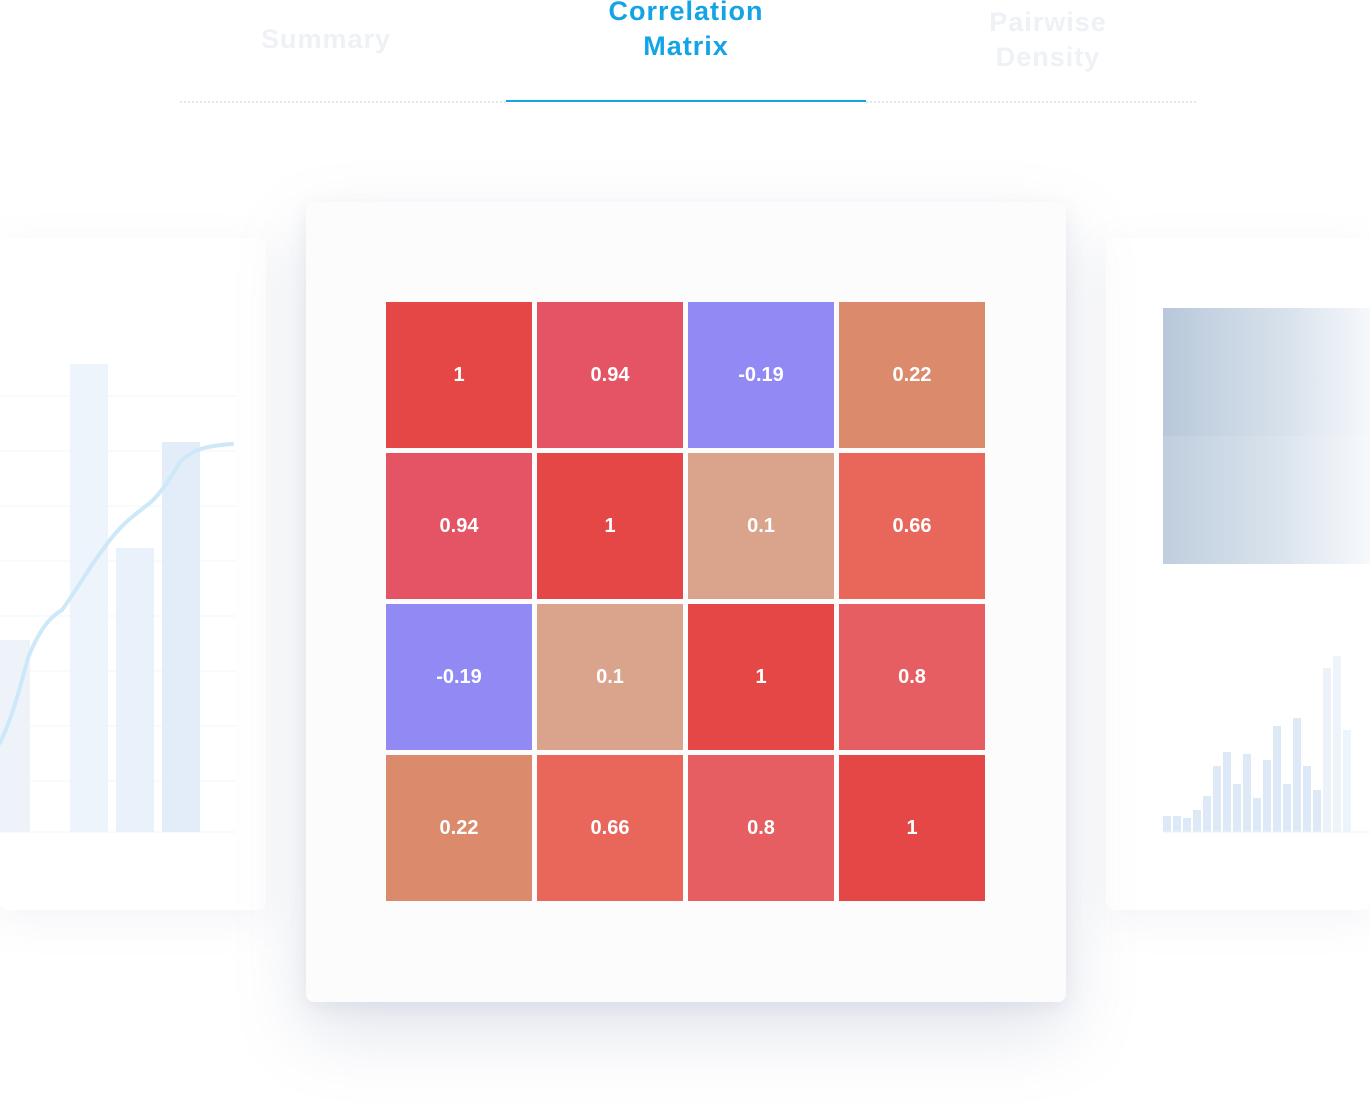 The height and width of the screenshot is (1112, 1370). I want to click on summary-preview-card, so click(133, 574).